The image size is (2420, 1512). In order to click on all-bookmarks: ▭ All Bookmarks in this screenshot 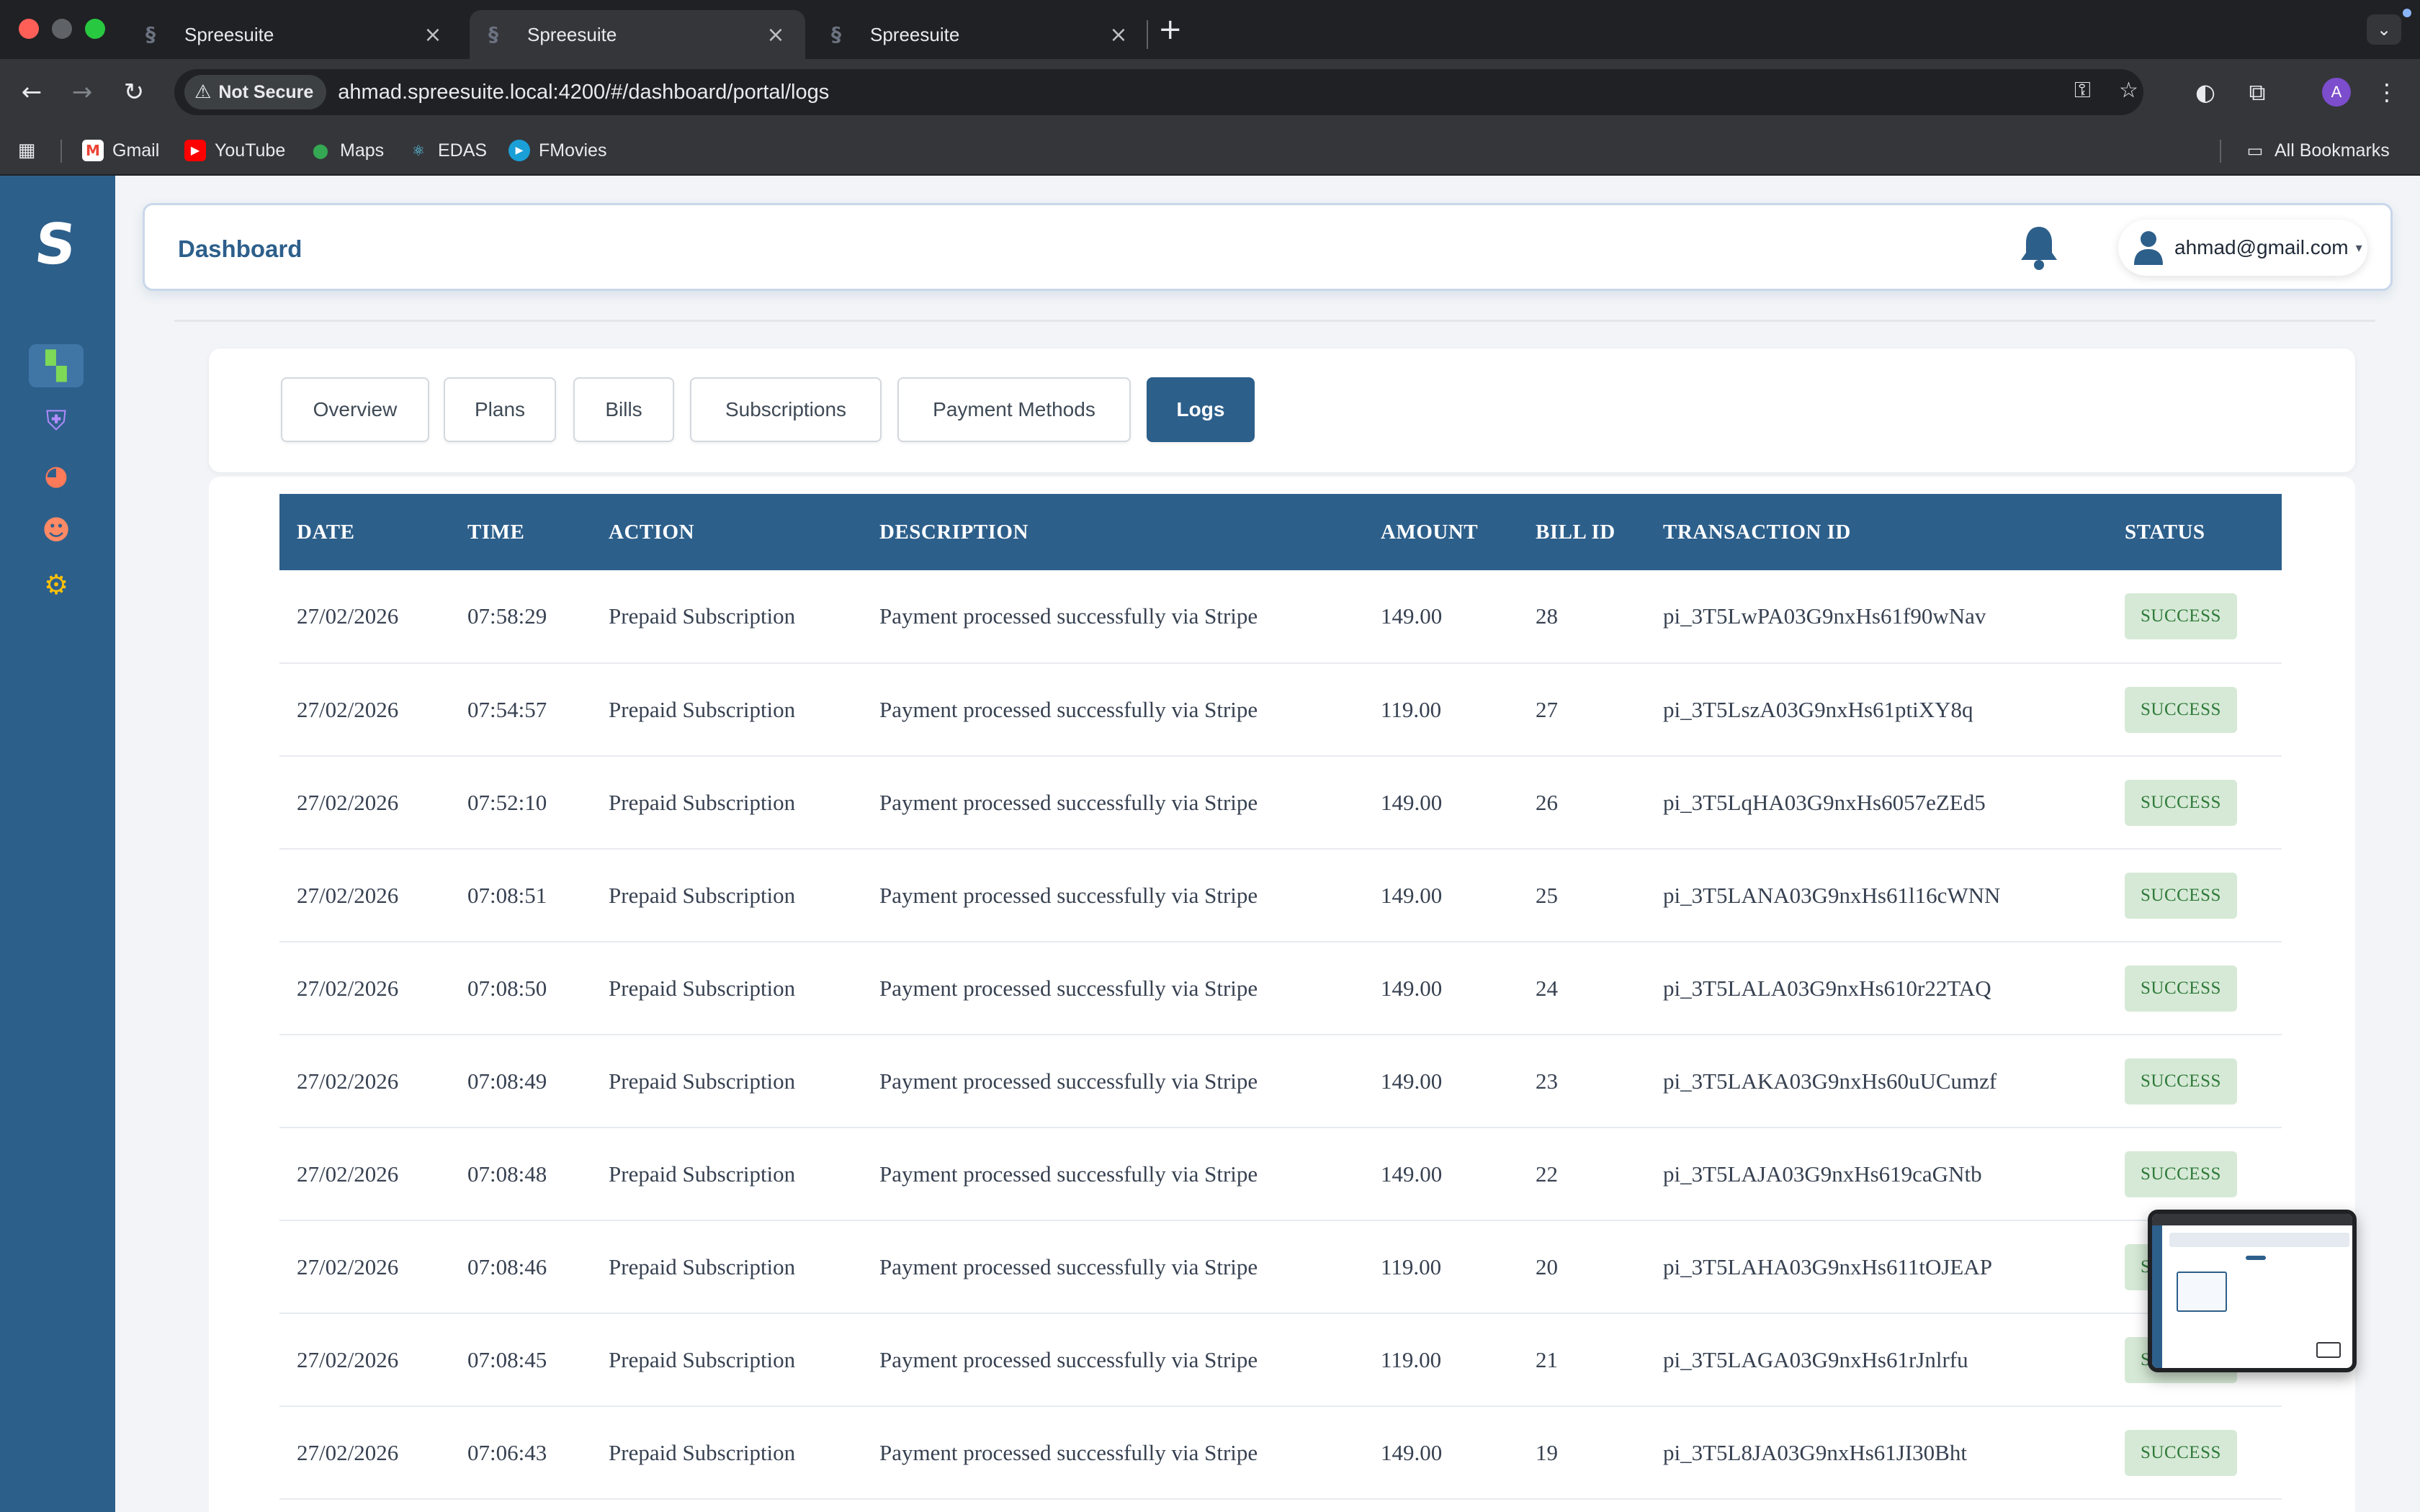, I will do `click(2317, 150)`.